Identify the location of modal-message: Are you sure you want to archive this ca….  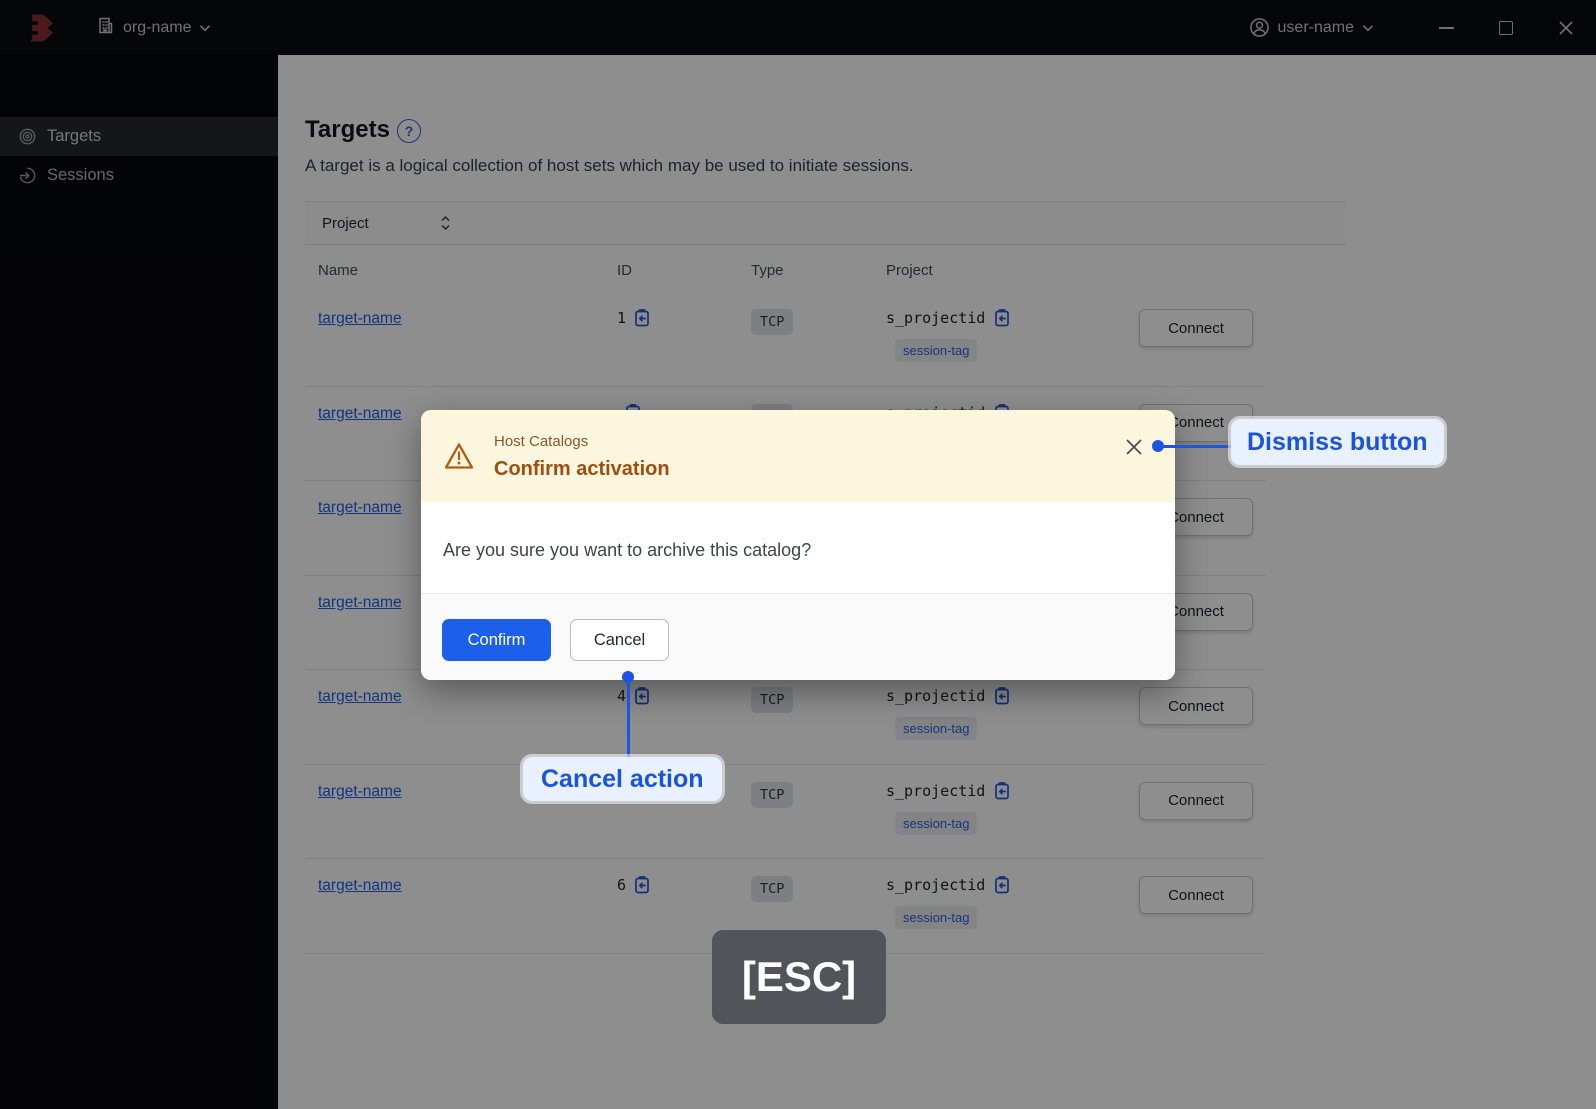
(627, 550).